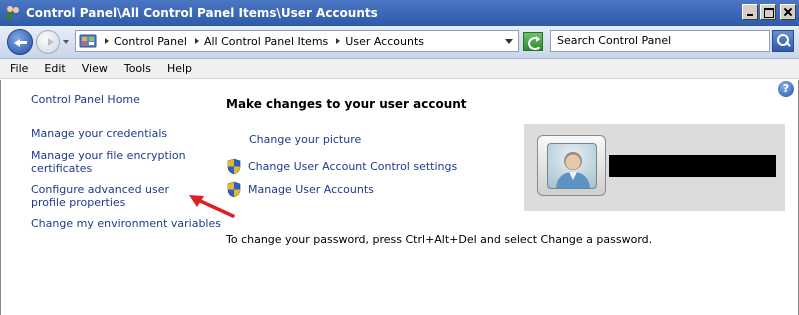 Image resolution: width=799 pixels, height=315 pixels. What do you see at coordinates (48, 42) in the screenshot?
I see `forward-button` at bounding box center [48, 42].